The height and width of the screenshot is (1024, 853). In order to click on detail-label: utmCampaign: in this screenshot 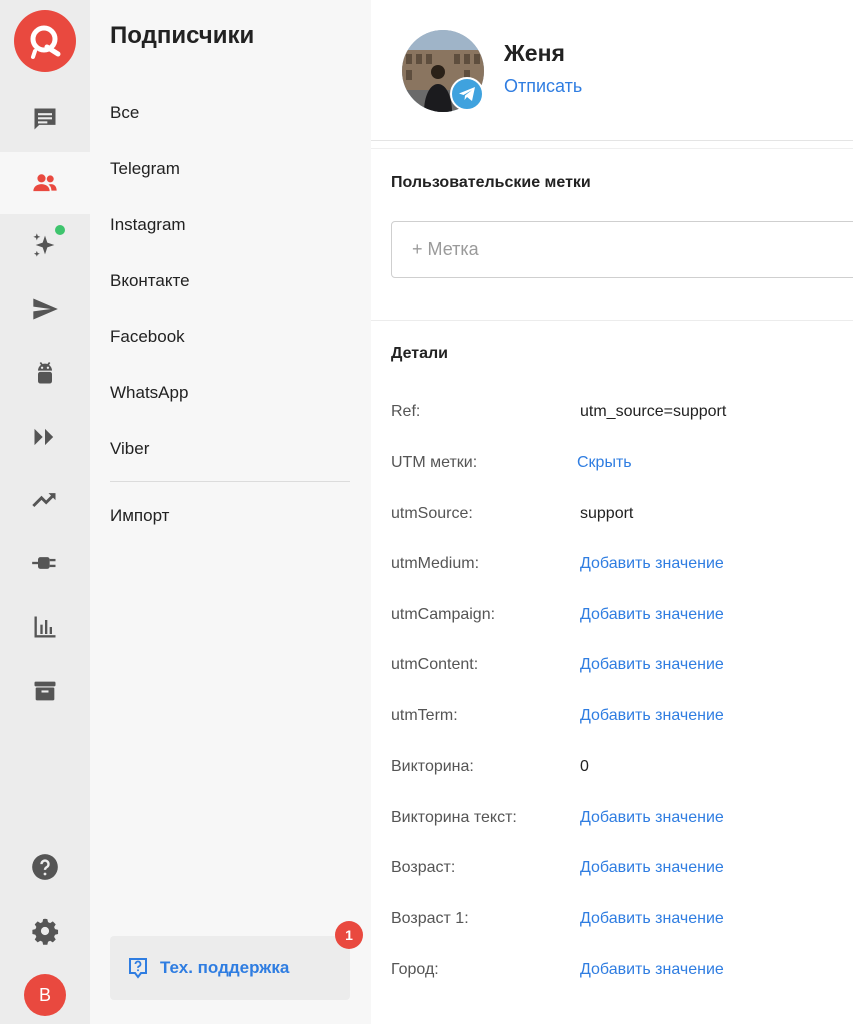, I will do `click(443, 614)`.